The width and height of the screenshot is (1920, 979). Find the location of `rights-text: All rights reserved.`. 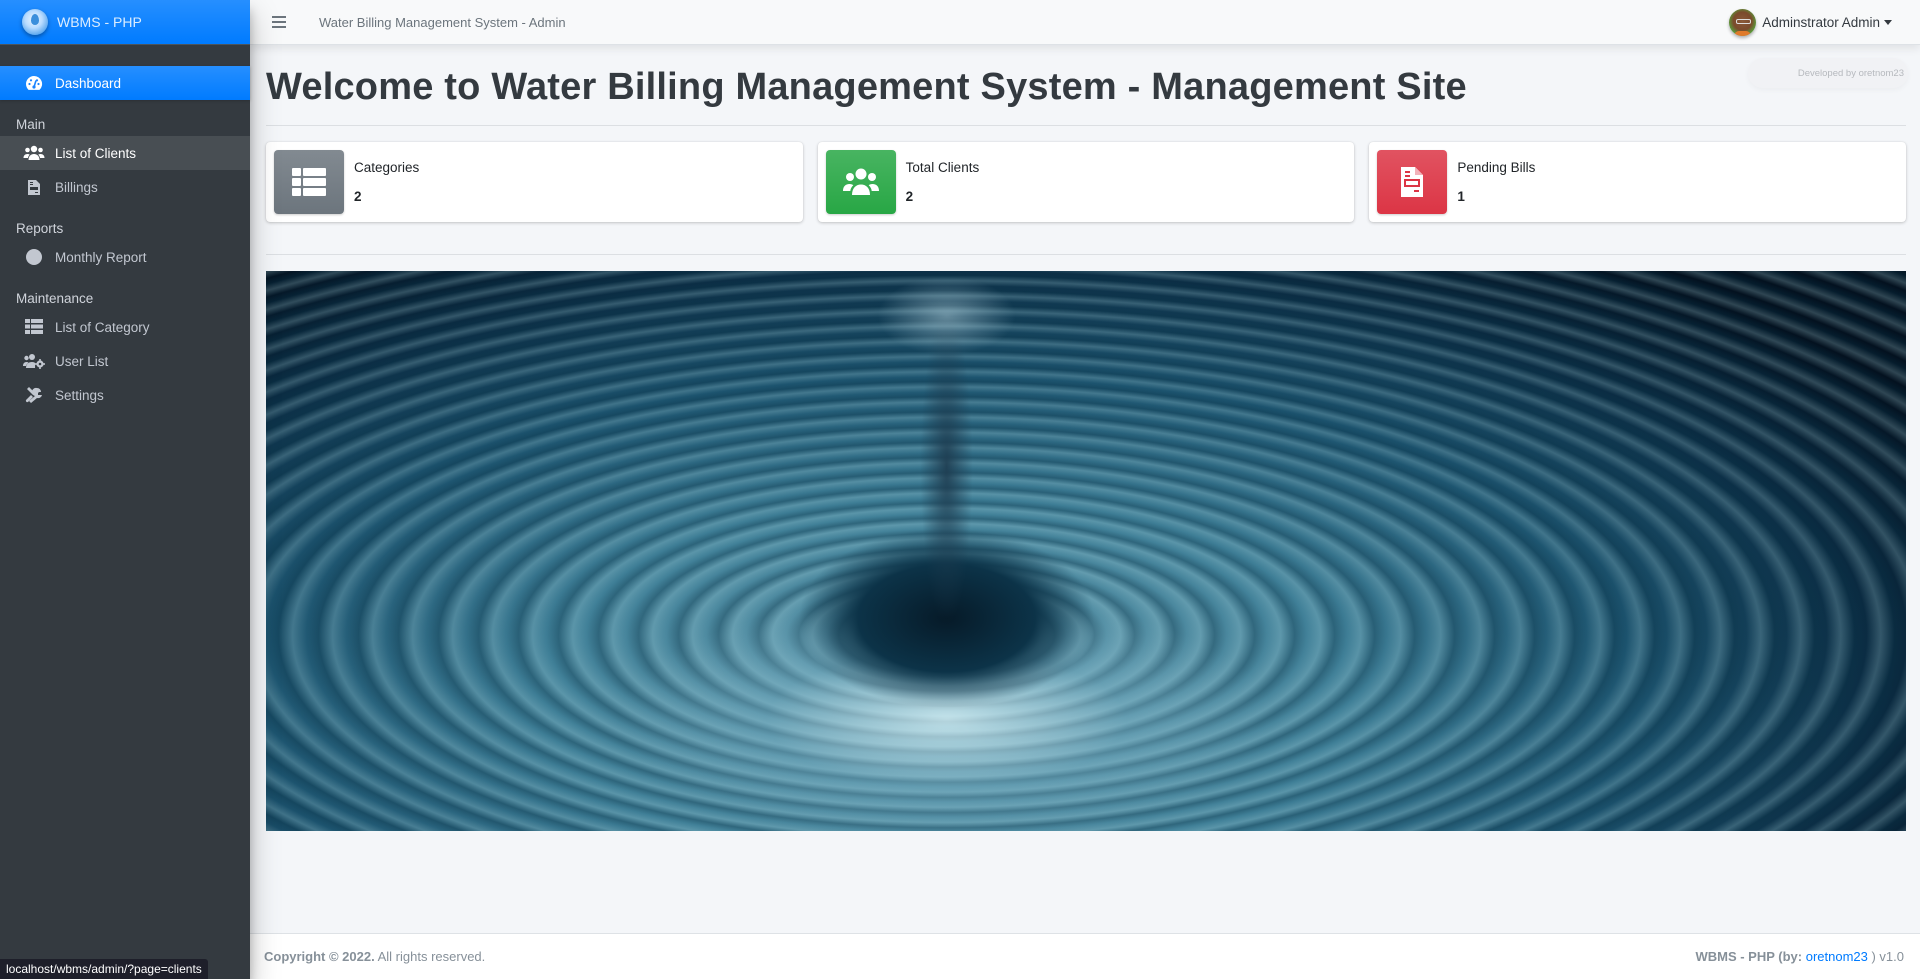

rights-text: All rights reserved. is located at coordinates (430, 956).